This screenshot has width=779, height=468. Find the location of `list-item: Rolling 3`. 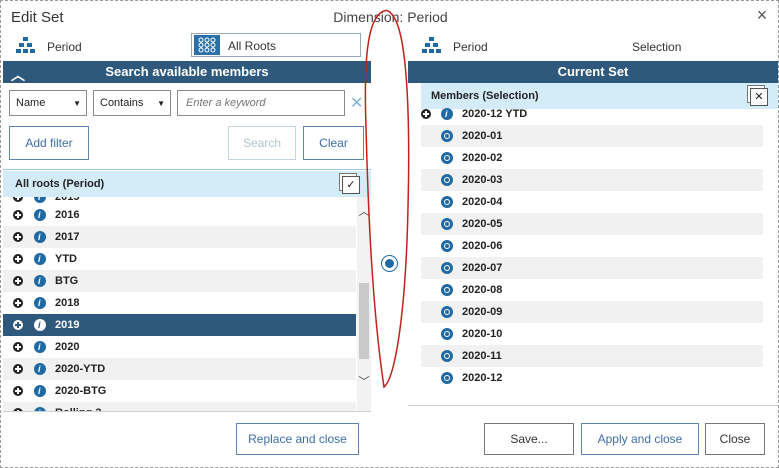

list-item: Rolling 3 is located at coordinates (179, 406).